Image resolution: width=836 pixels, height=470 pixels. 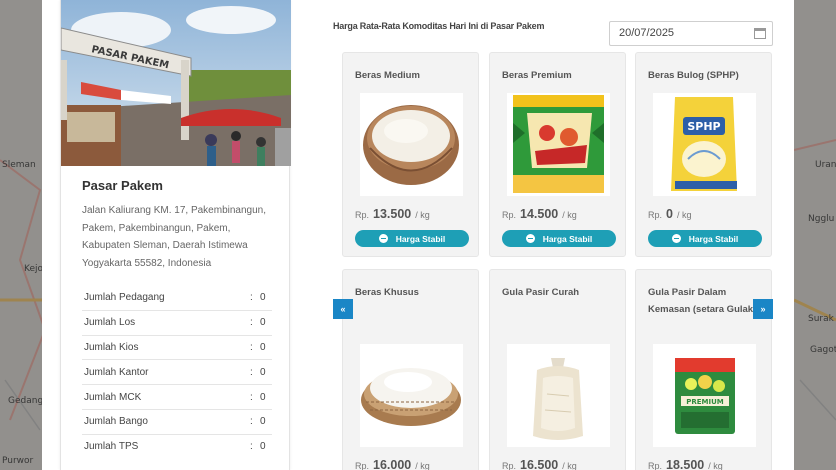 I want to click on date-picker-input: 20/07/2025, so click(x=691, y=33).